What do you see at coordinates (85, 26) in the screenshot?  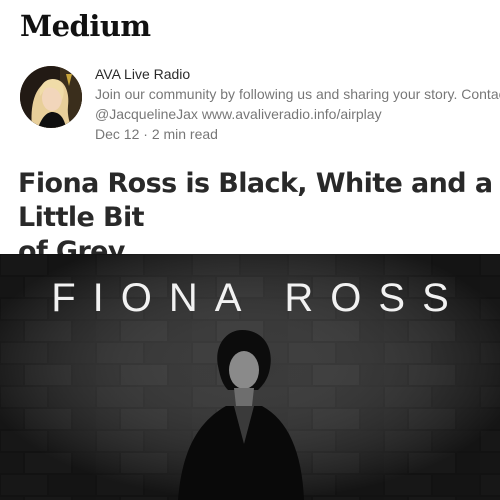 I see `medium-logo: Medium` at bounding box center [85, 26].